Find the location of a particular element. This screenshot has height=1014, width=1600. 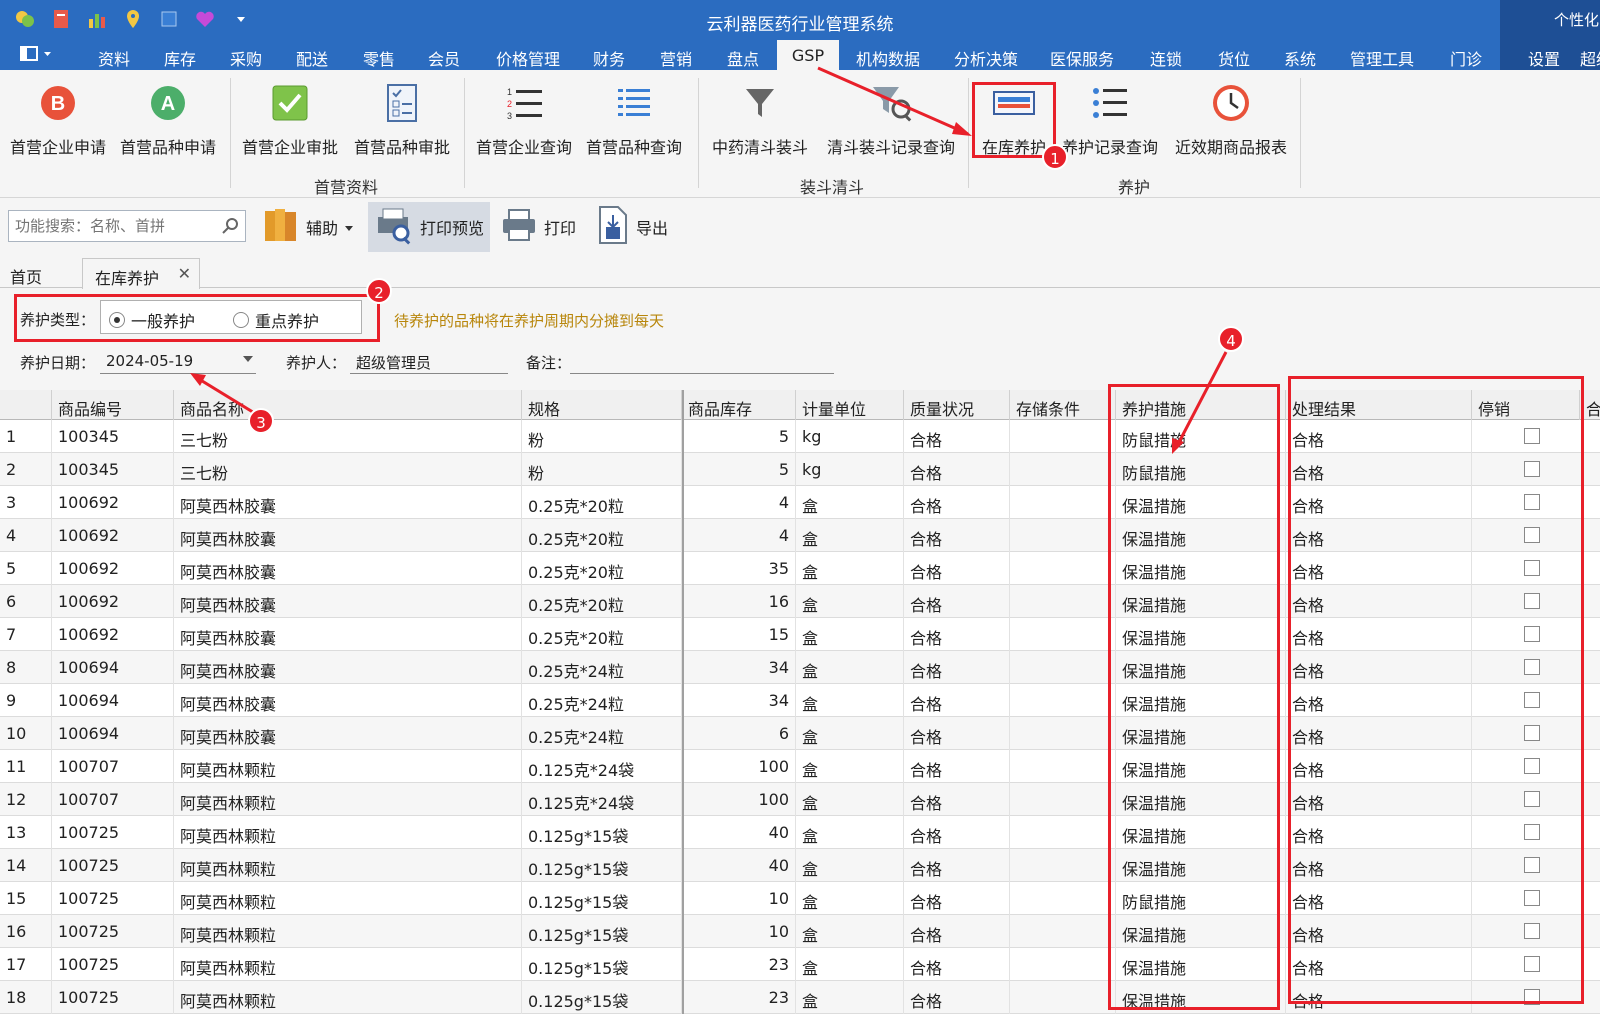

menu-item-pandian: 盘点 is located at coordinates (743, 58).